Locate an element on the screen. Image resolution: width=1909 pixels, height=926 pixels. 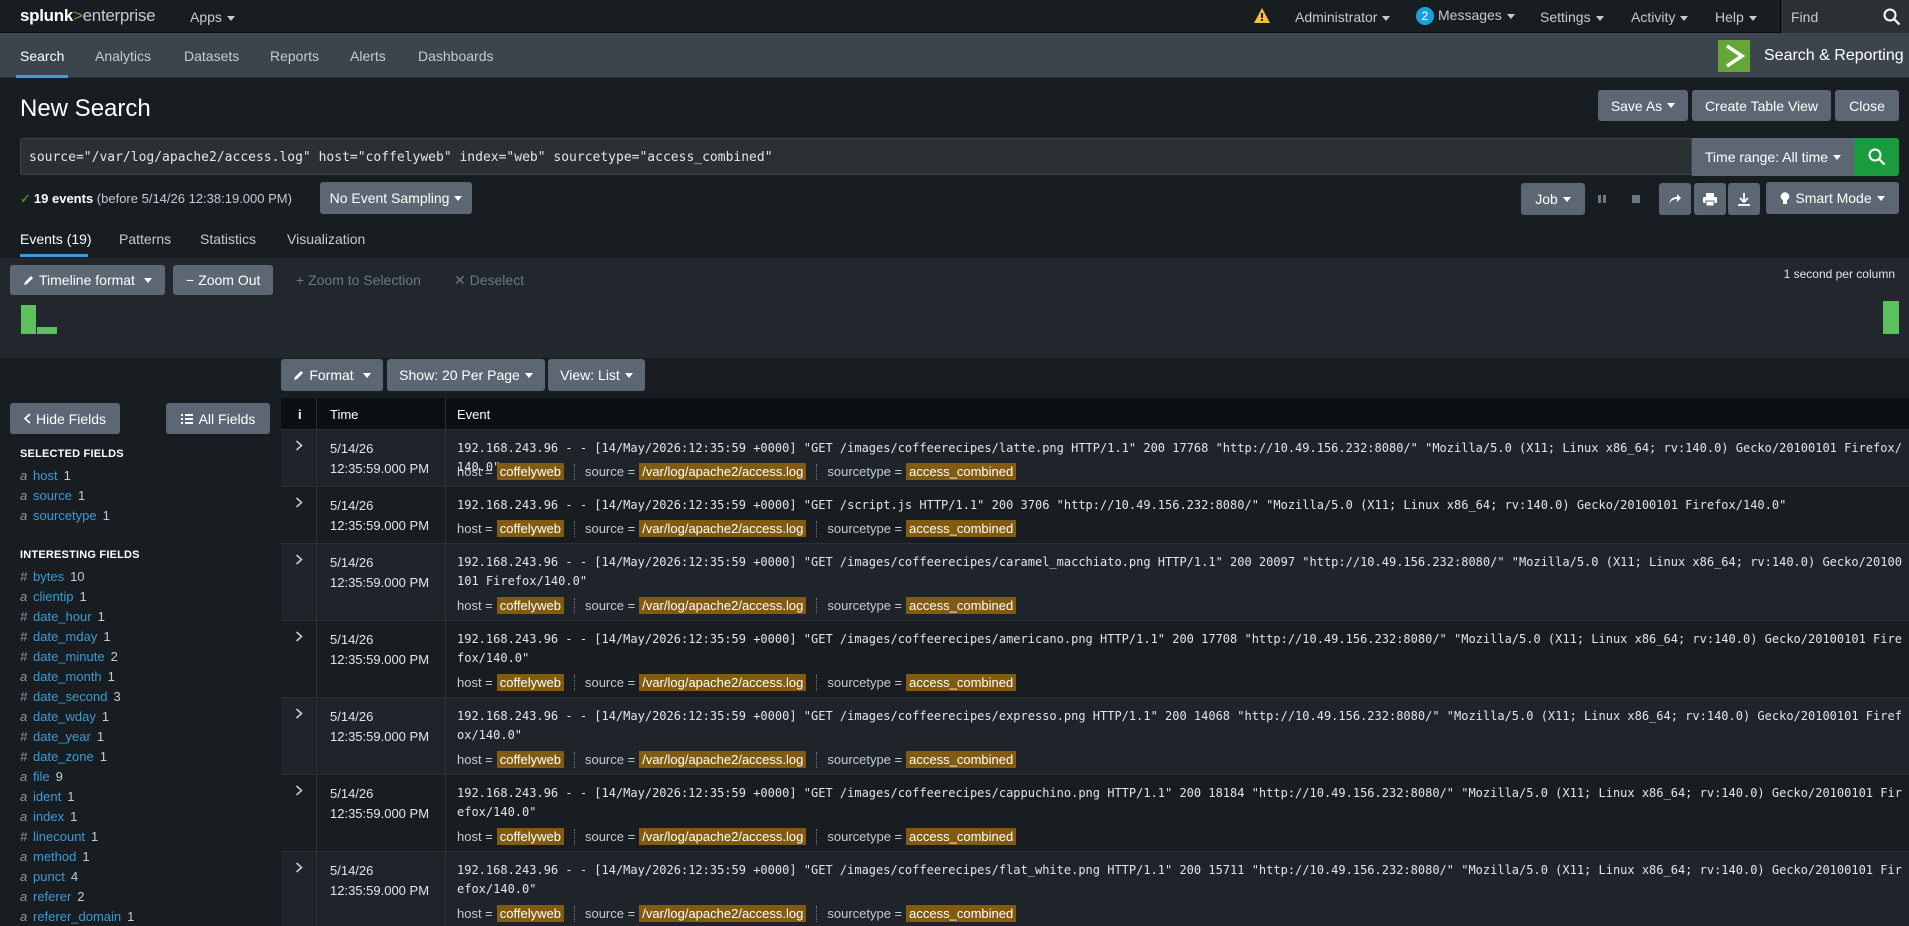
search-mode-dropdown: Smart Mode is located at coordinates (1832, 198).